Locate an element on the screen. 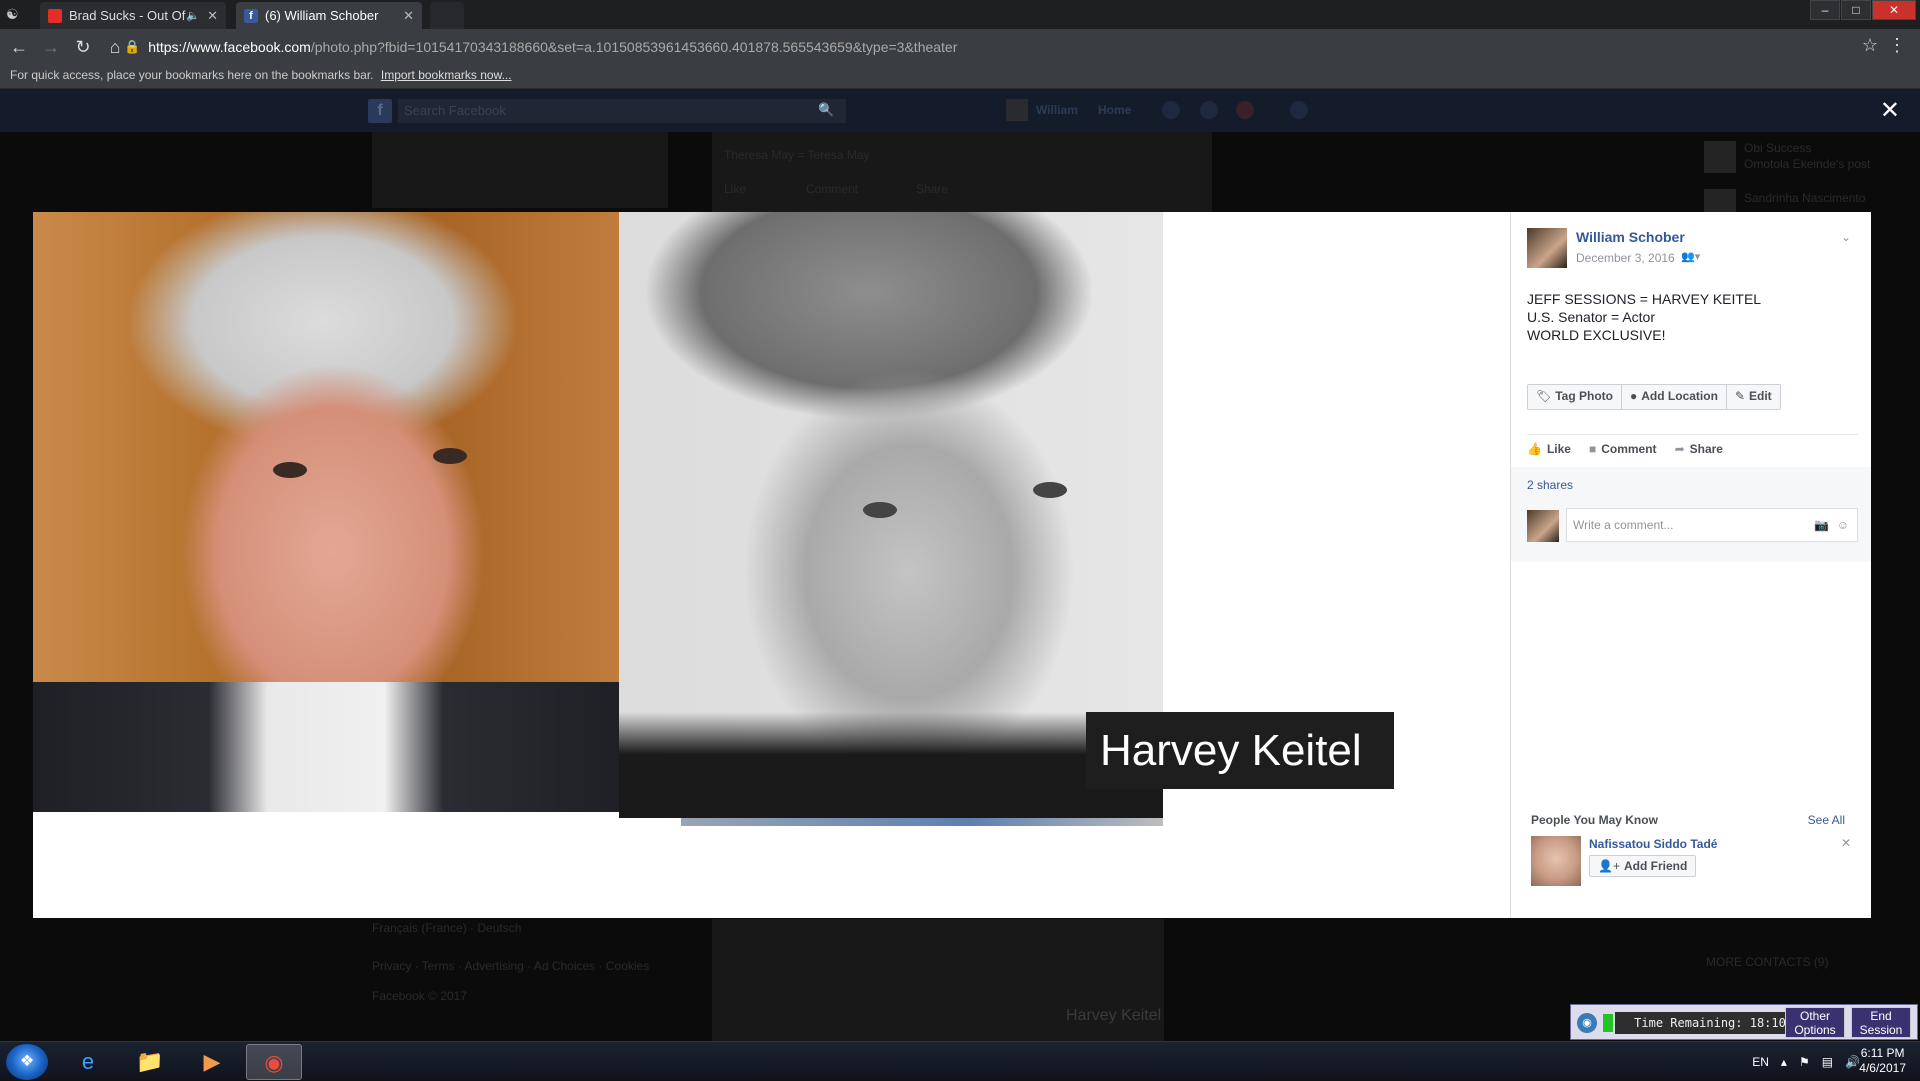 The image size is (1920, 1081). end-session-button: End Session is located at coordinates (1881, 1022).